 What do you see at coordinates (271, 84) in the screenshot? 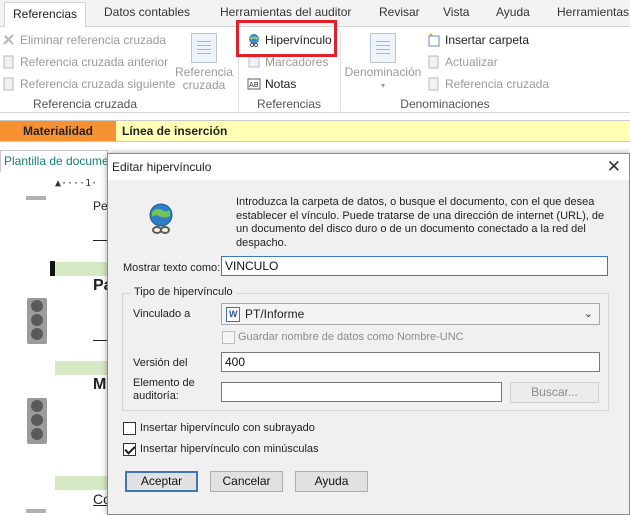
I see `notas-button: AB Notas` at bounding box center [271, 84].